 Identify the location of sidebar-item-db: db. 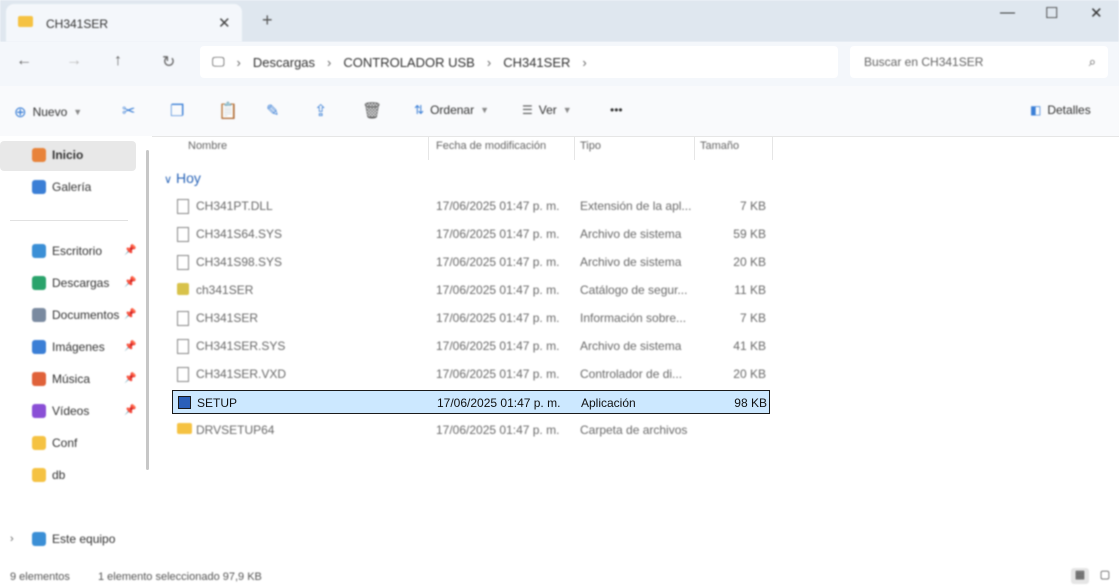
(48, 475).